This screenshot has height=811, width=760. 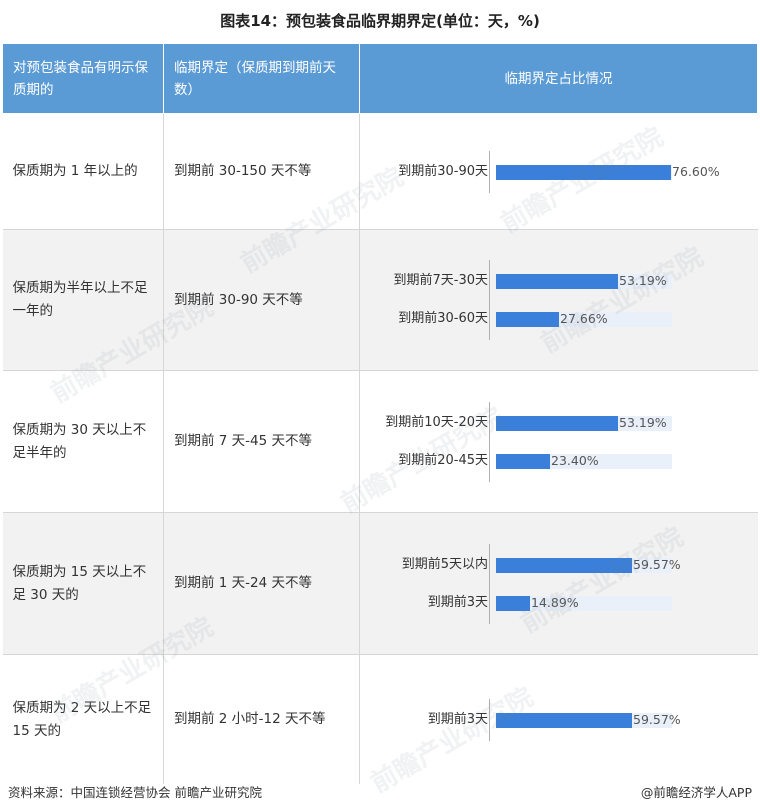 What do you see at coordinates (443, 318) in the screenshot?
I see `bar-label: 到期前30-60天` at bounding box center [443, 318].